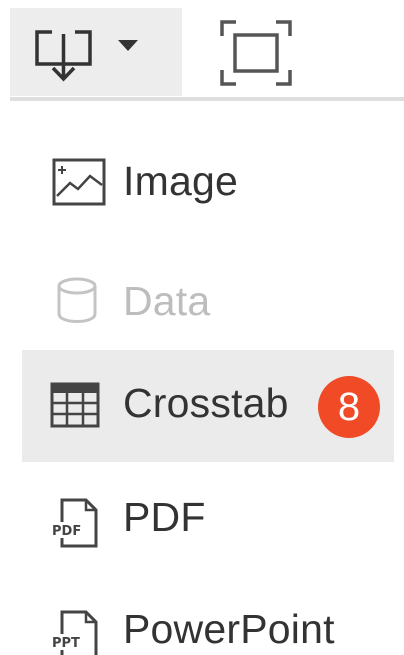 The width and height of the screenshot is (404, 655). What do you see at coordinates (128, 47) in the screenshot?
I see `caret-down-icon` at bounding box center [128, 47].